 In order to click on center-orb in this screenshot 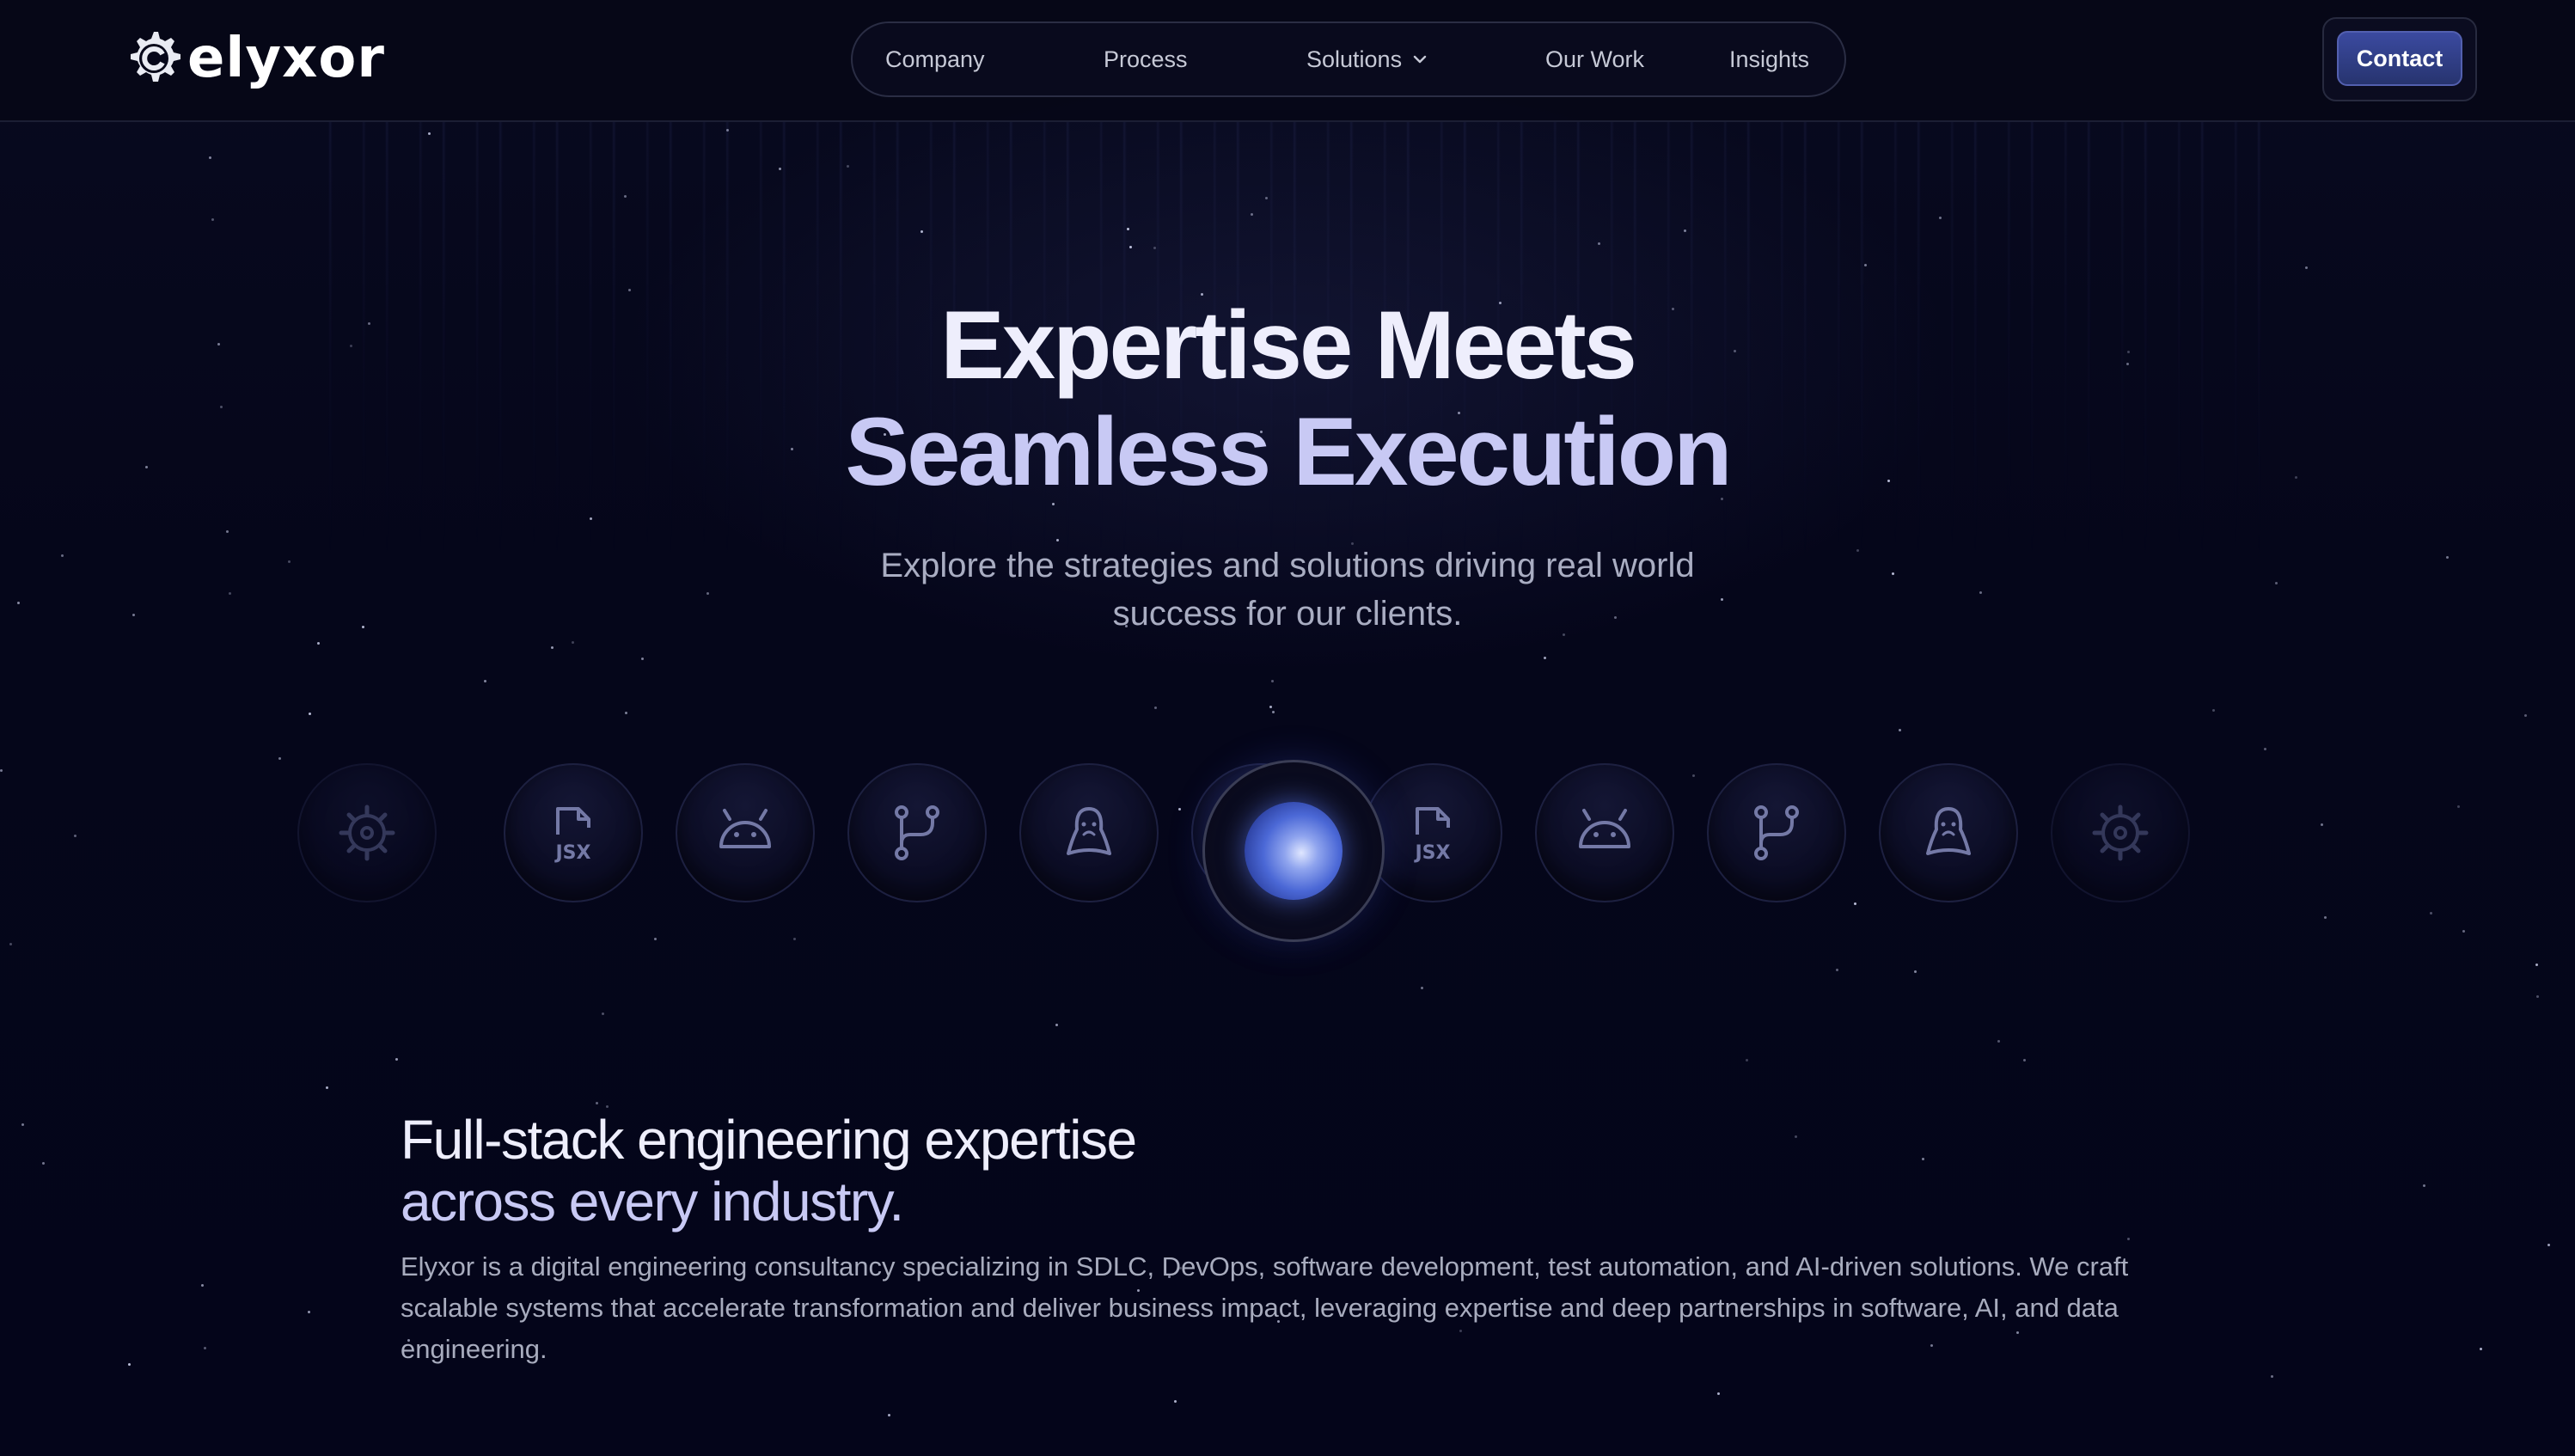, I will do `click(1293, 851)`.